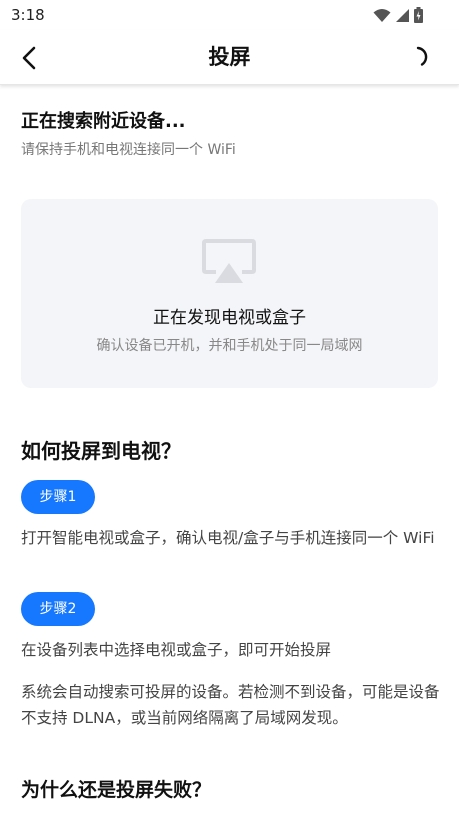 The height and width of the screenshot is (816, 459). What do you see at coordinates (422, 56) in the screenshot?
I see `loading-spinner-icon` at bounding box center [422, 56].